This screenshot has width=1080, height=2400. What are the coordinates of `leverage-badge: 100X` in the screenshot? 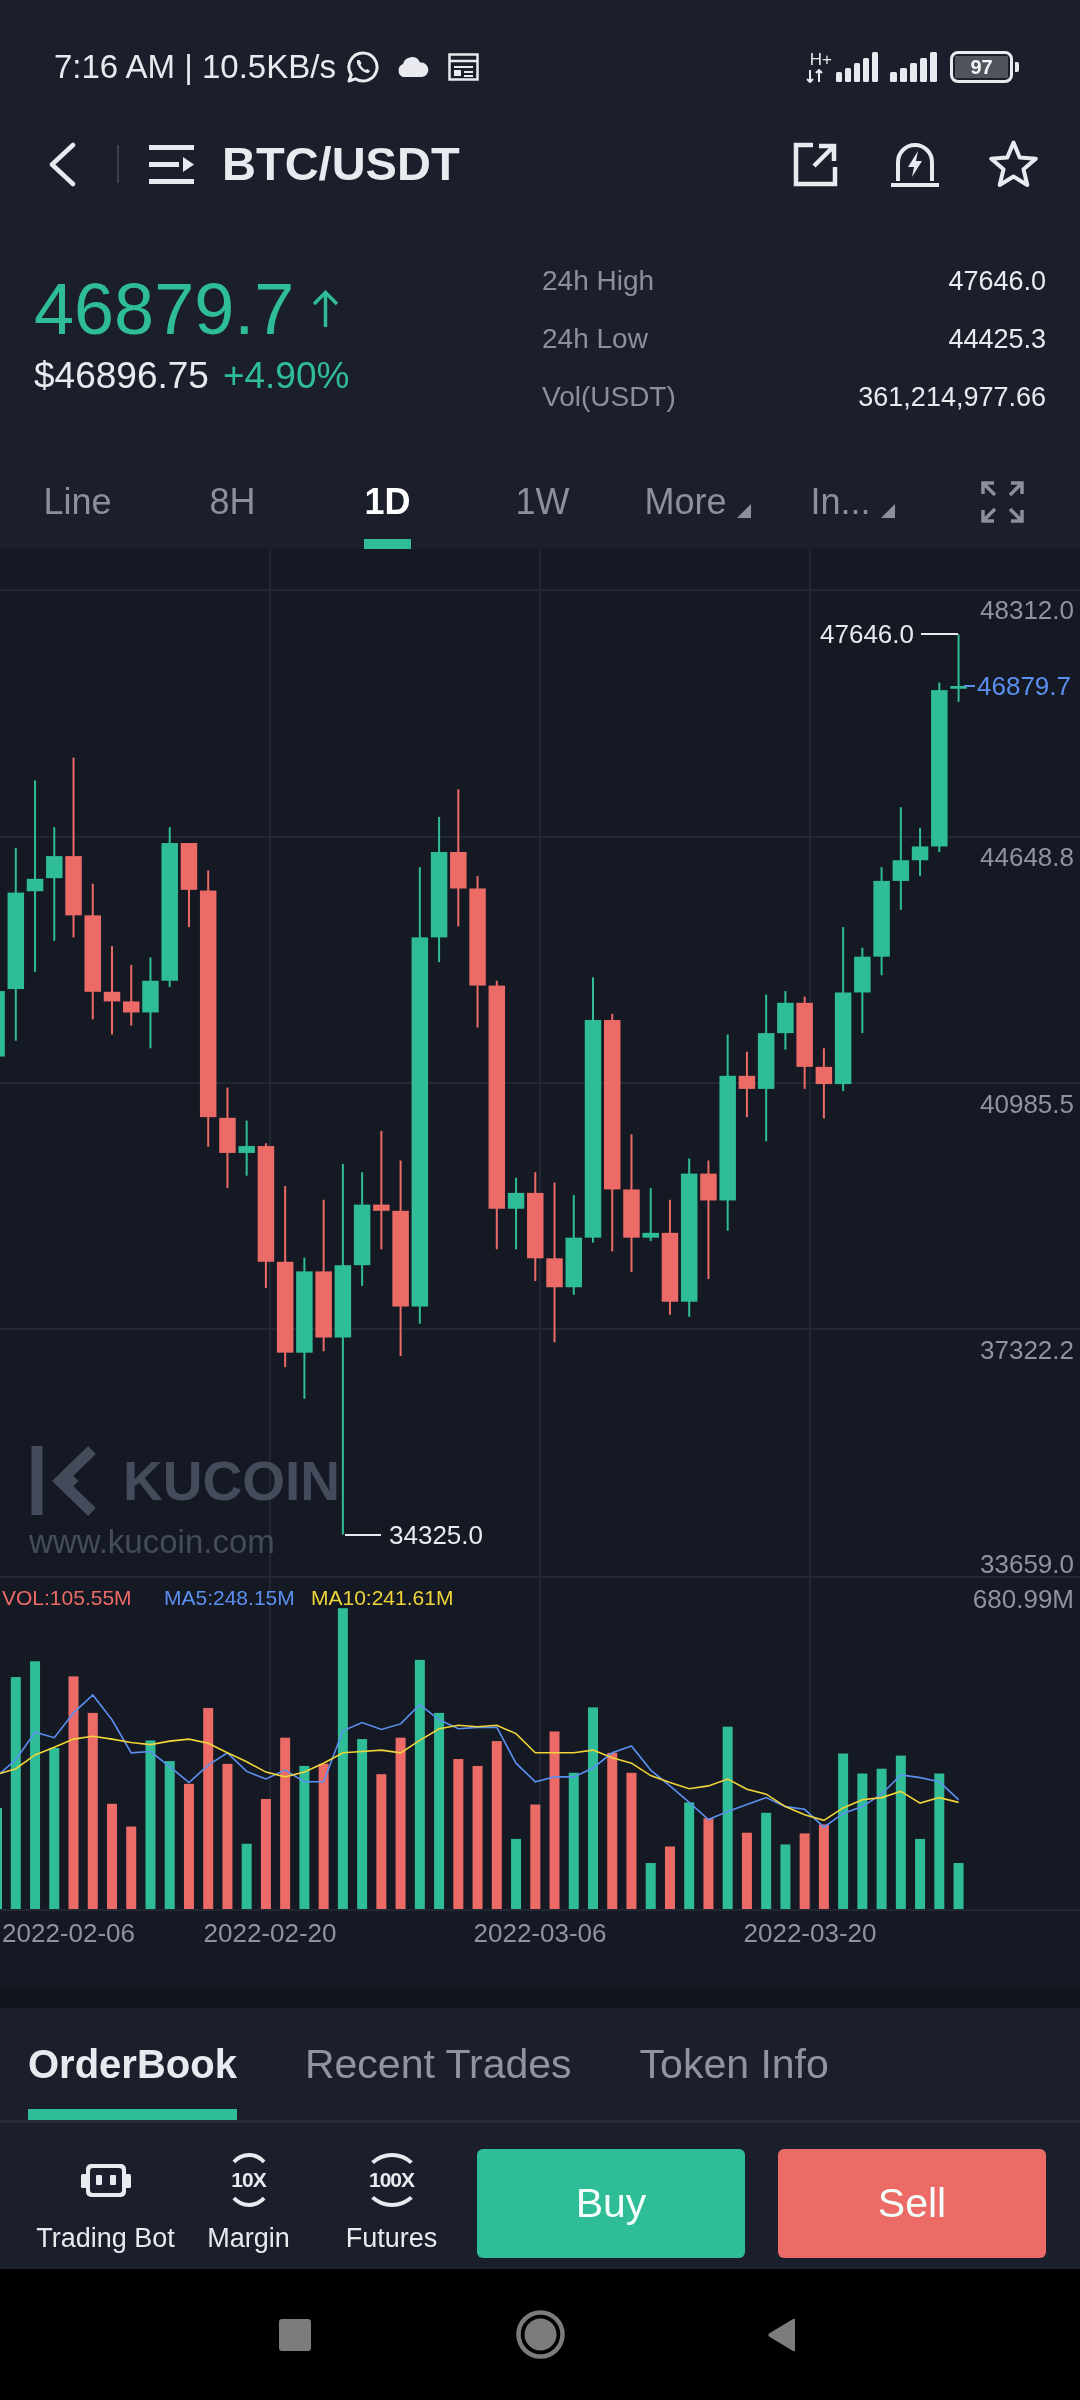 It's located at (391, 2180).